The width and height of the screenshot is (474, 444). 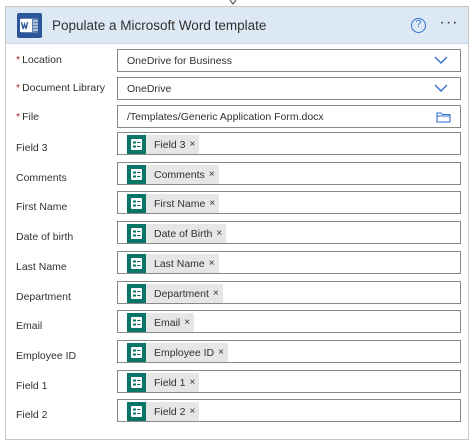 I want to click on dynamic-content-token: Field 3 ×, so click(x=163, y=144).